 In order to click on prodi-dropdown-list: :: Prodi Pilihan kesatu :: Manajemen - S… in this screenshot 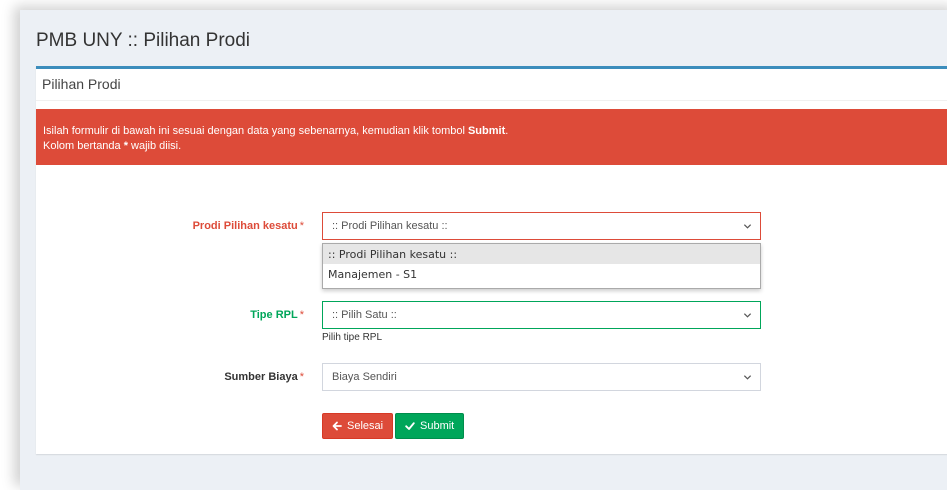, I will do `click(541, 266)`.